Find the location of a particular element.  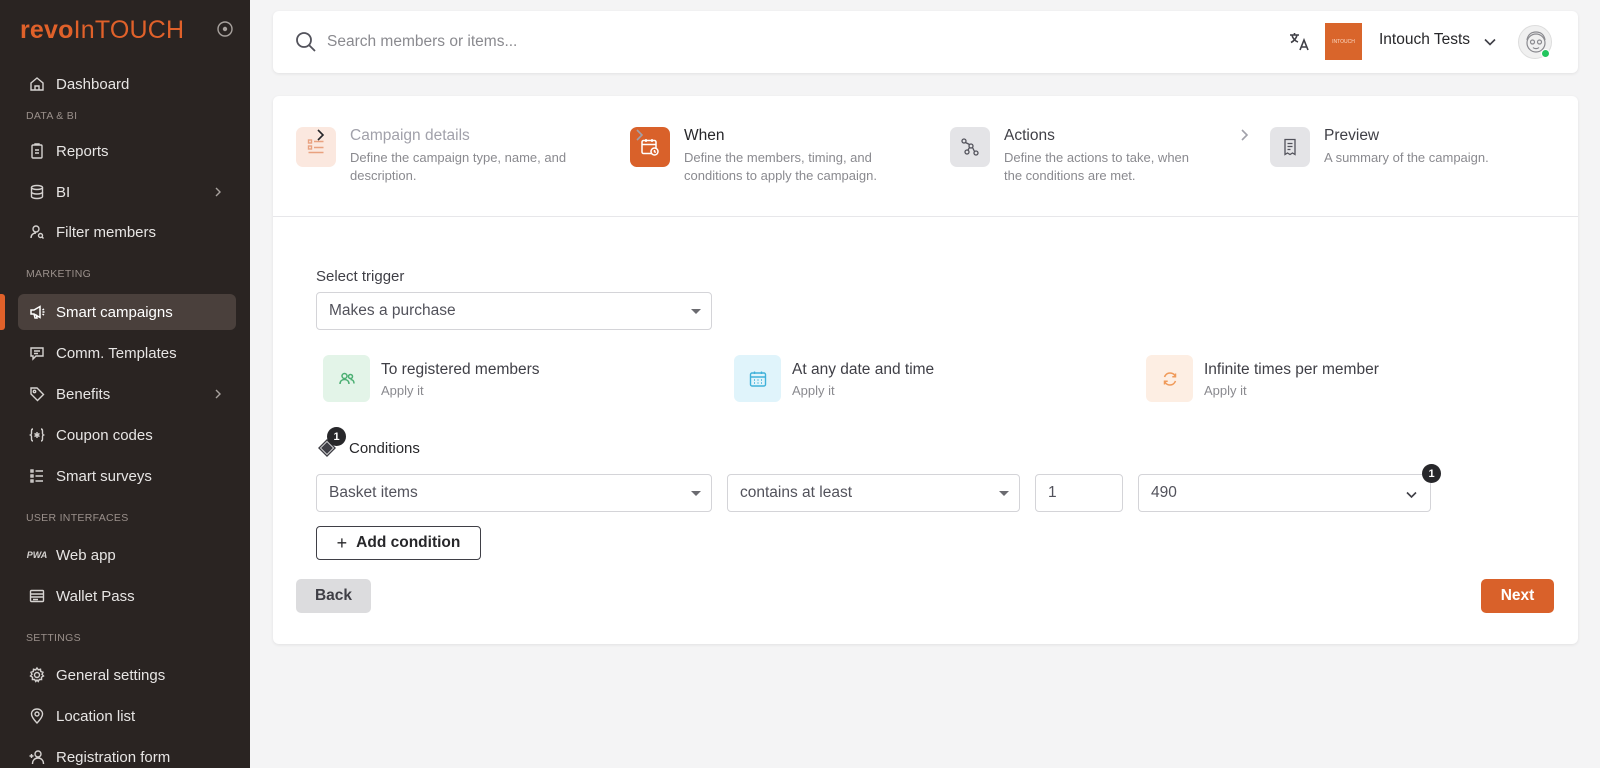

org-logo-text: INTOUCH is located at coordinates (1343, 41).